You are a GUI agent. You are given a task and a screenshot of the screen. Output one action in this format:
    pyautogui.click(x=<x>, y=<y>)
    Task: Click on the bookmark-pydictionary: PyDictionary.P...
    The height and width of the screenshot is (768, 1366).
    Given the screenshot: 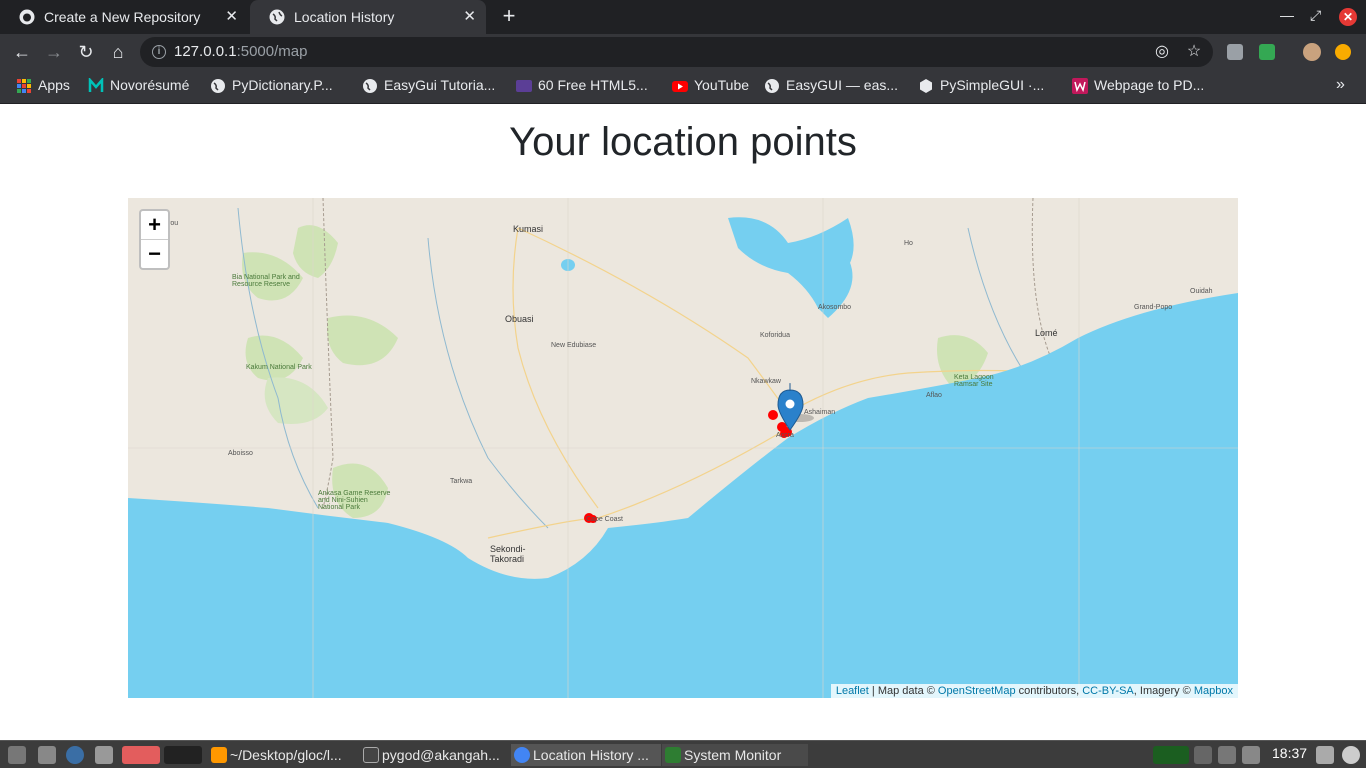 What is the action you would take?
    pyautogui.click(x=271, y=86)
    